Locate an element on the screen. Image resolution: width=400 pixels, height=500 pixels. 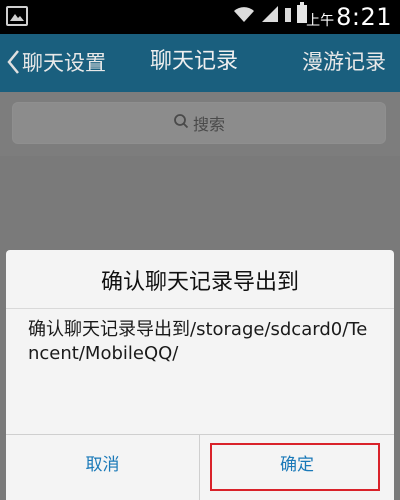
cancel-button: 取消 is located at coordinates (102, 467).